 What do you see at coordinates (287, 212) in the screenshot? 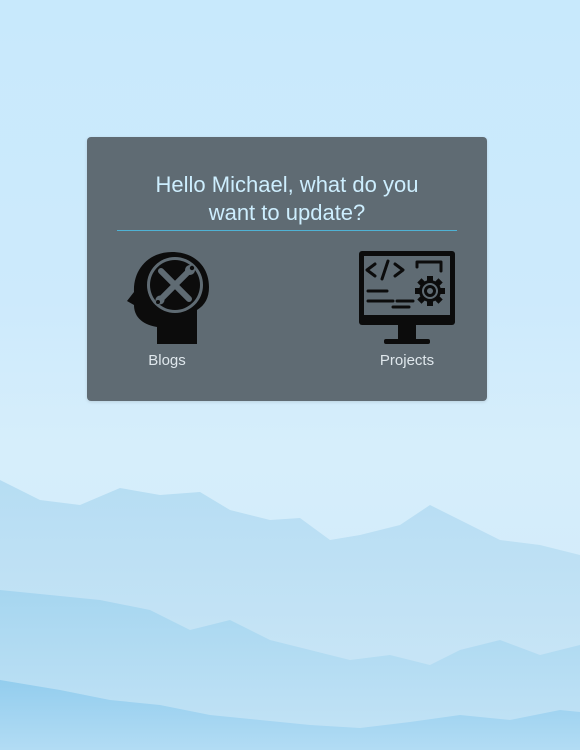
I see `greeting-line-2: want to update?` at bounding box center [287, 212].